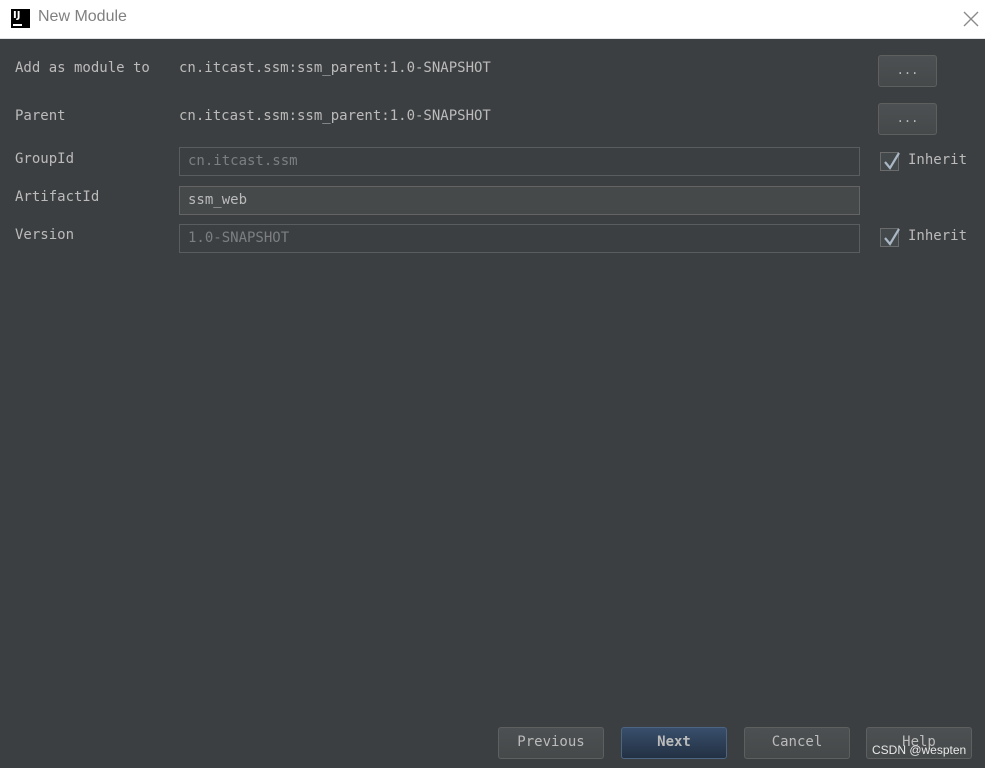 The height and width of the screenshot is (768, 985). I want to click on parent-value: cn.itcast.ssm:ssm_parent:1.0-SNAPSHOT, so click(335, 116).